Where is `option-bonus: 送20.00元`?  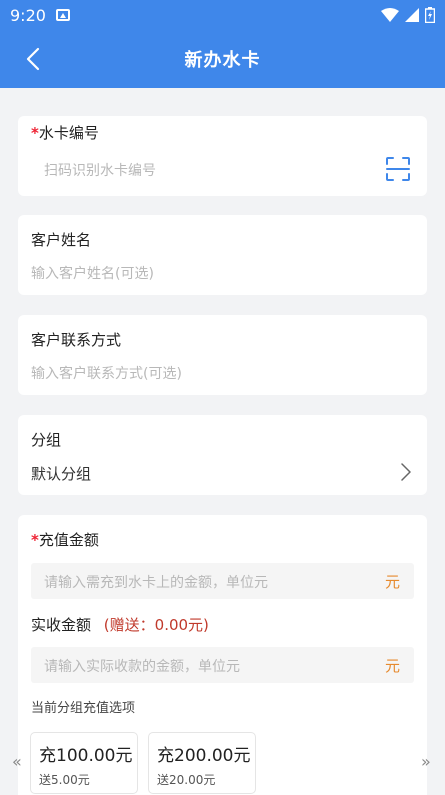 option-bonus: 送20.00元 is located at coordinates (186, 780).